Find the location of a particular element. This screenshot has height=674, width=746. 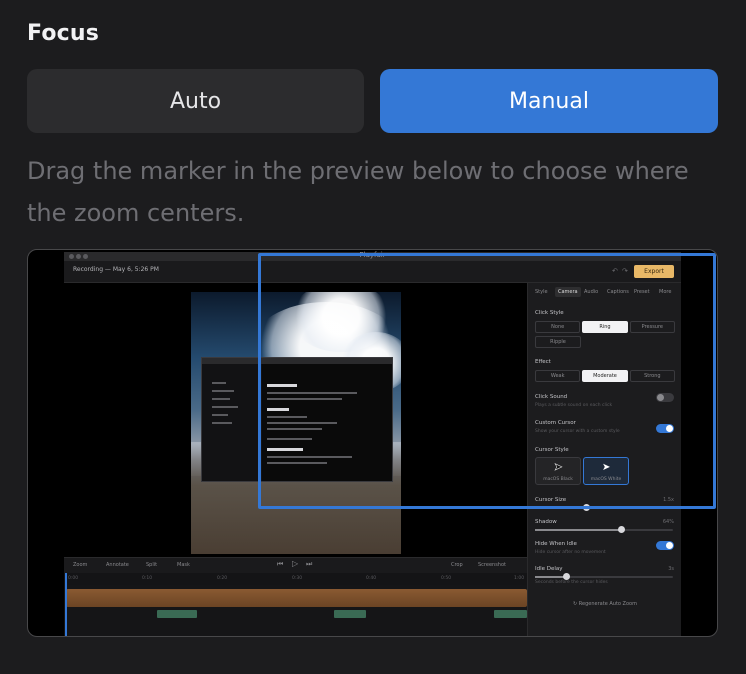

control-annotate: Annotate is located at coordinates (117, 565).